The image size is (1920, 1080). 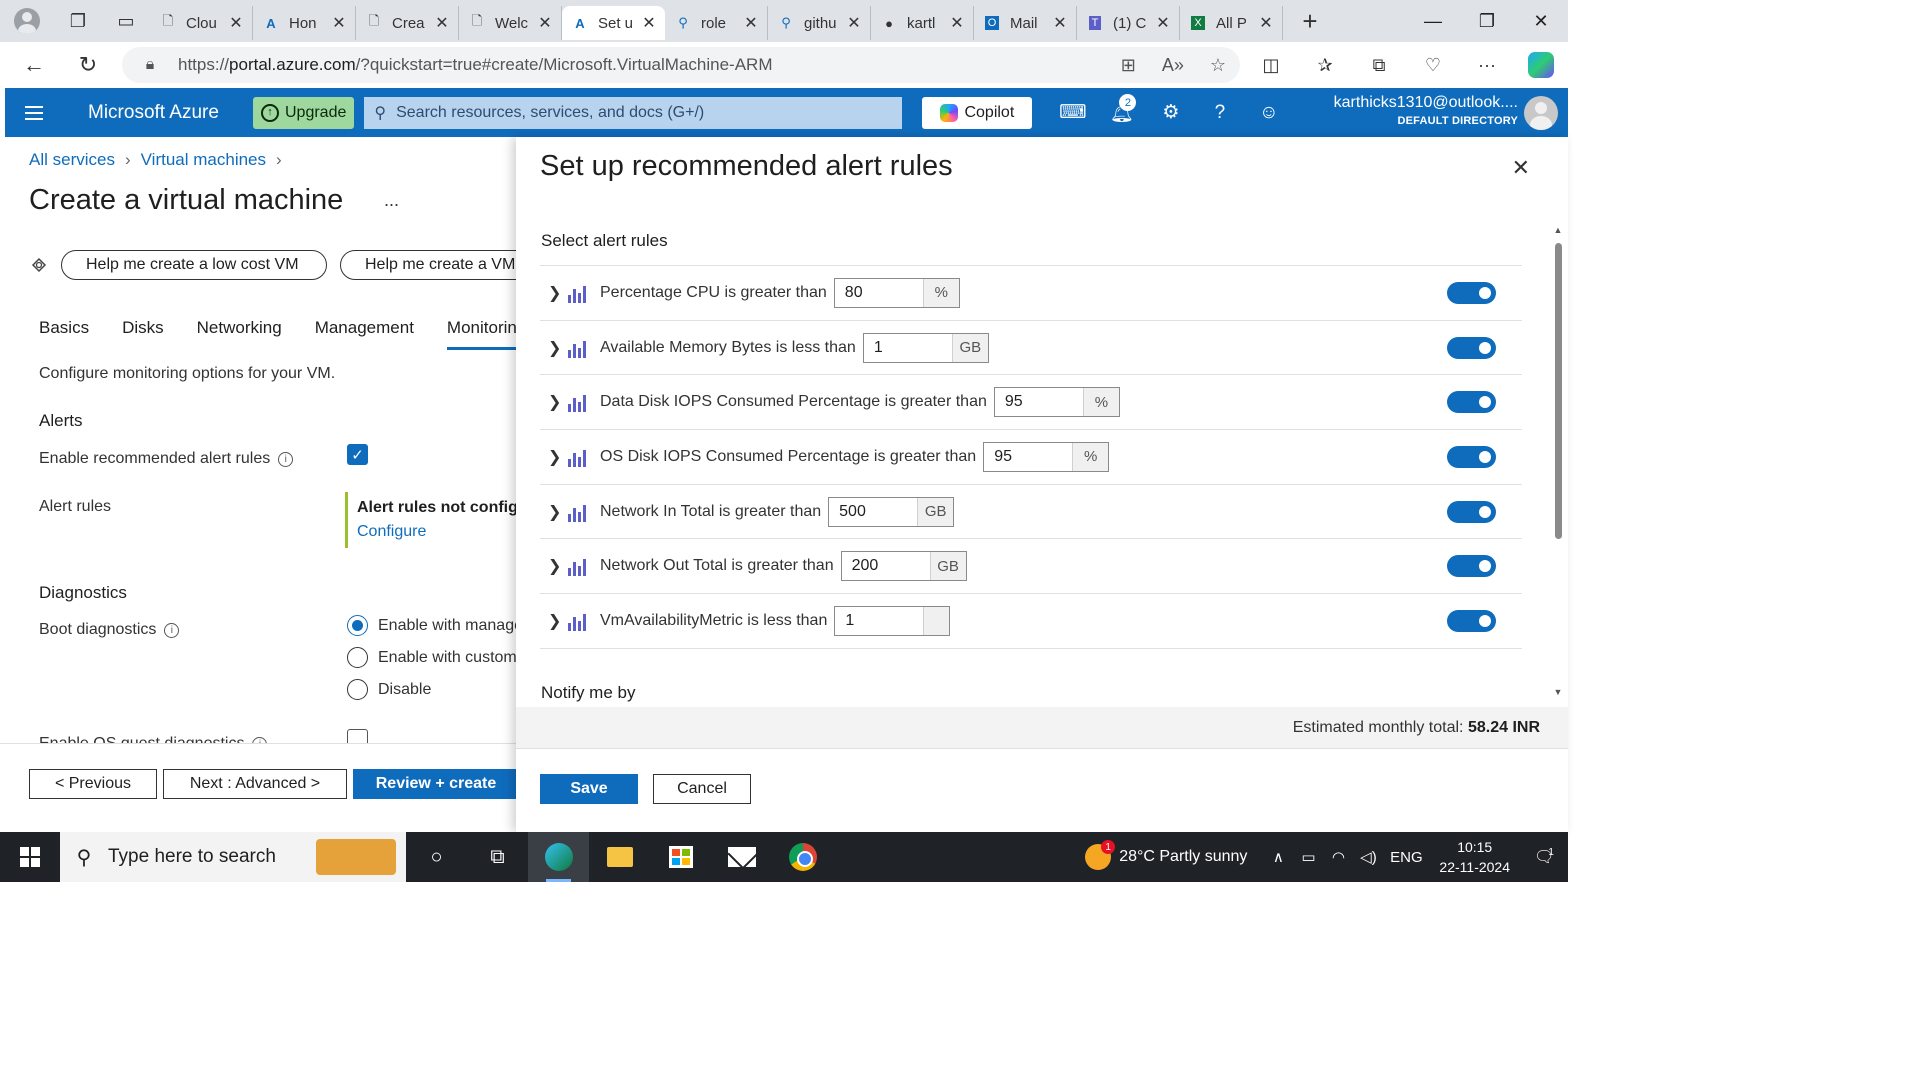 I want to click on scroll-up-icon: ▲, so click(x=1558, y=230).